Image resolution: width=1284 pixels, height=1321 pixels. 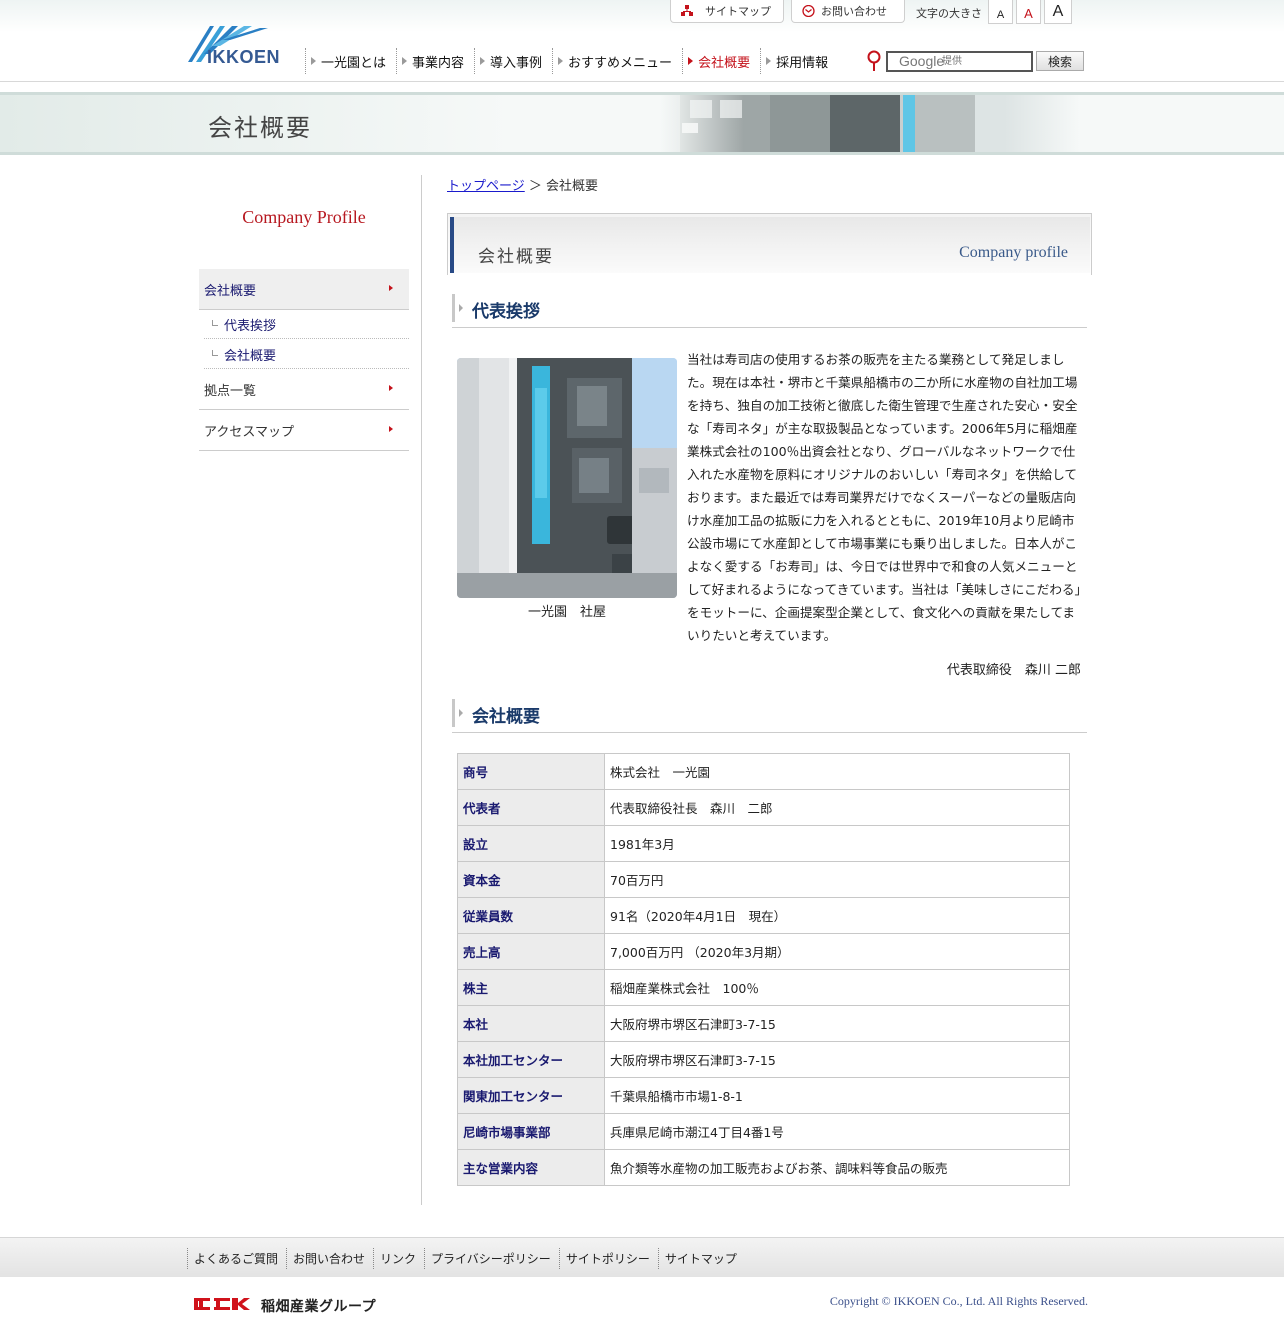 I want to click on table-key: 尼崎市場事業部, so click(x=531, y=1131).